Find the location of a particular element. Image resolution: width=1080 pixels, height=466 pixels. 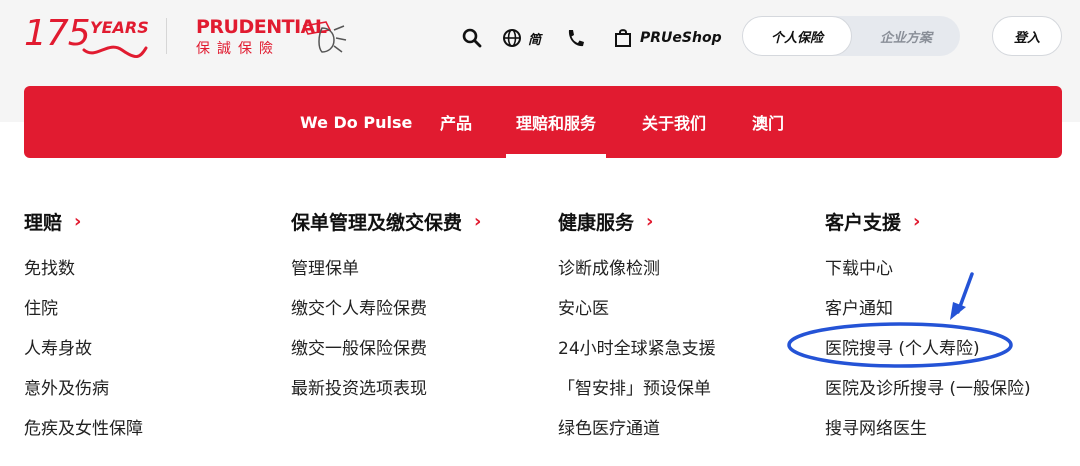

globe-icon is located at coordinates (512, 38).